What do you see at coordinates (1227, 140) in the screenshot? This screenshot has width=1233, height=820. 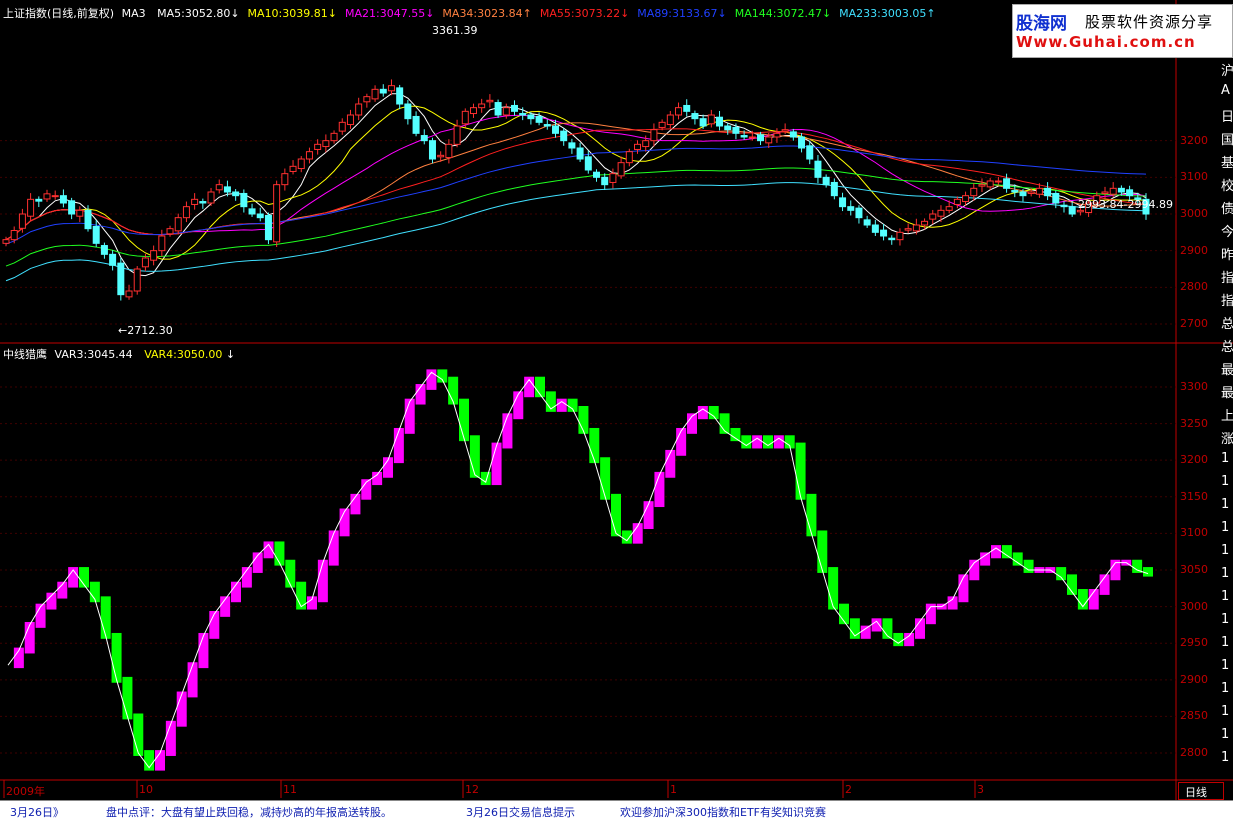 I see `sidebar-char: 国` at bounding box center [1227, 140].